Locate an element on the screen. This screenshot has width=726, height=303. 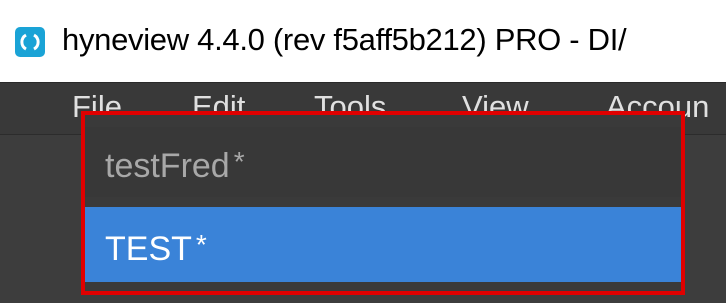
dropdown-item-label: testFred is located at coordinates (167, 166).